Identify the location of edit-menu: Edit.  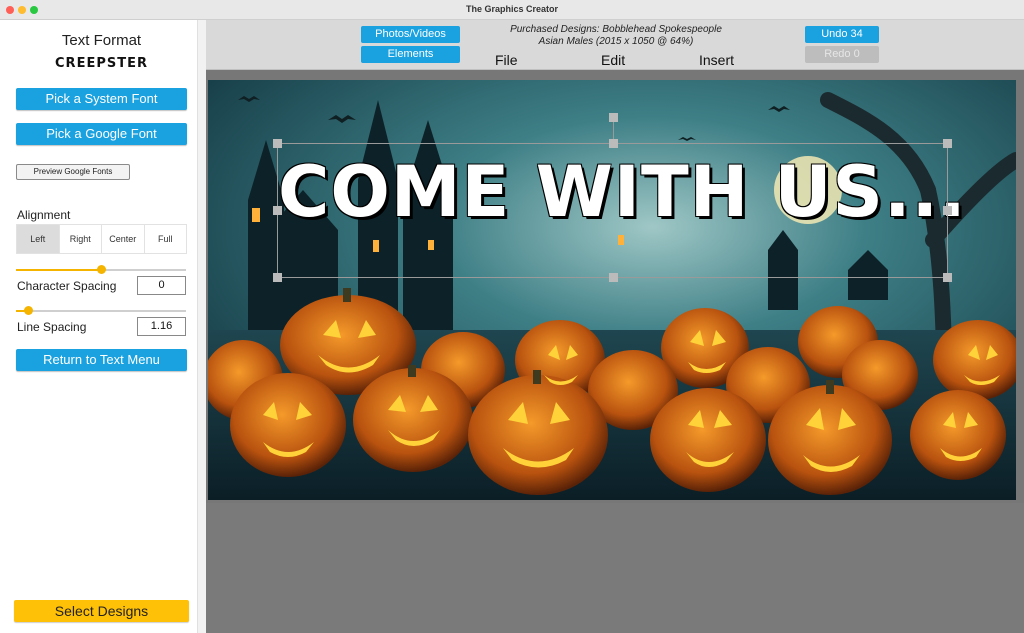
(613, 60).